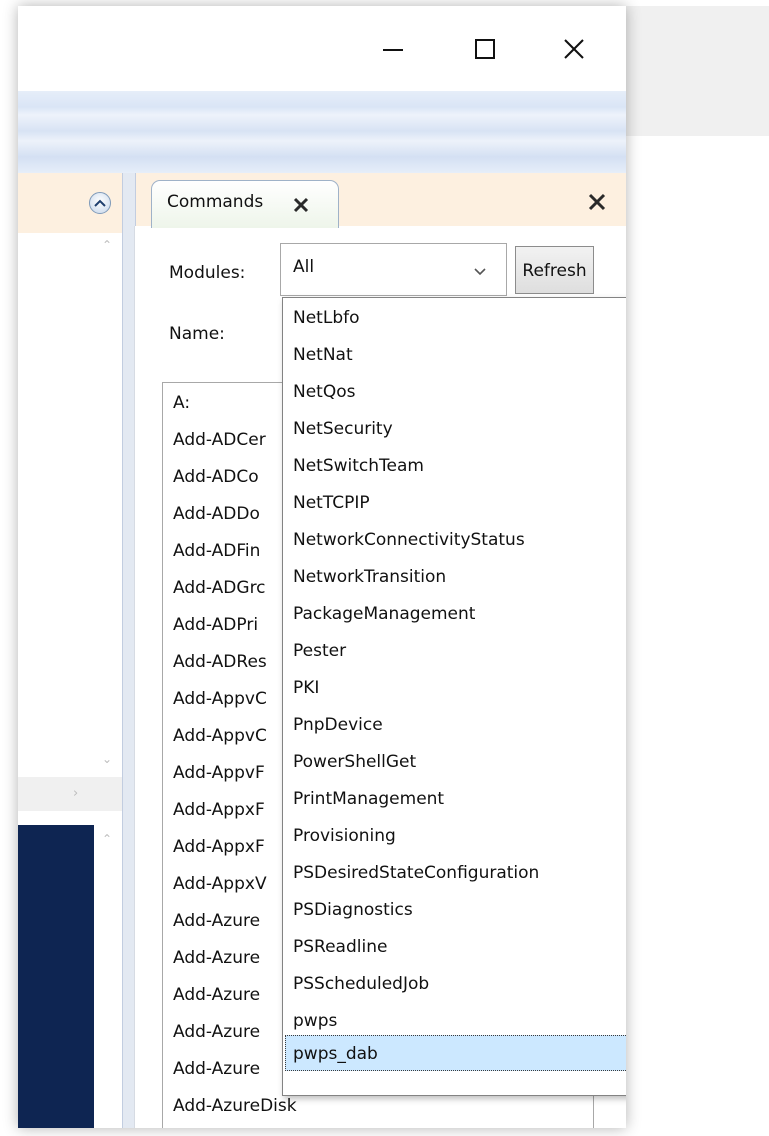 The height and width of the screenshot is (1136, 769). Describe the element at coordinates (338, 725) in the screenshot. I see `dropdown-item: PnpDevice` at that location.